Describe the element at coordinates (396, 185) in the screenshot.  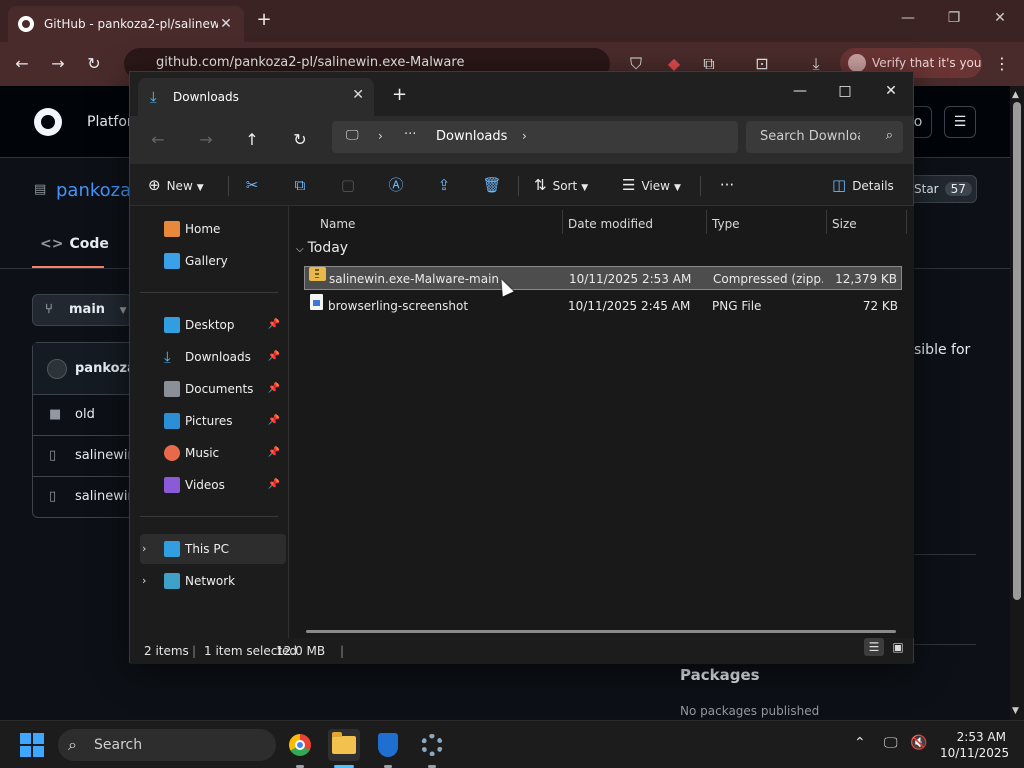
I see `rename-icon: Ⓐ` at that location.